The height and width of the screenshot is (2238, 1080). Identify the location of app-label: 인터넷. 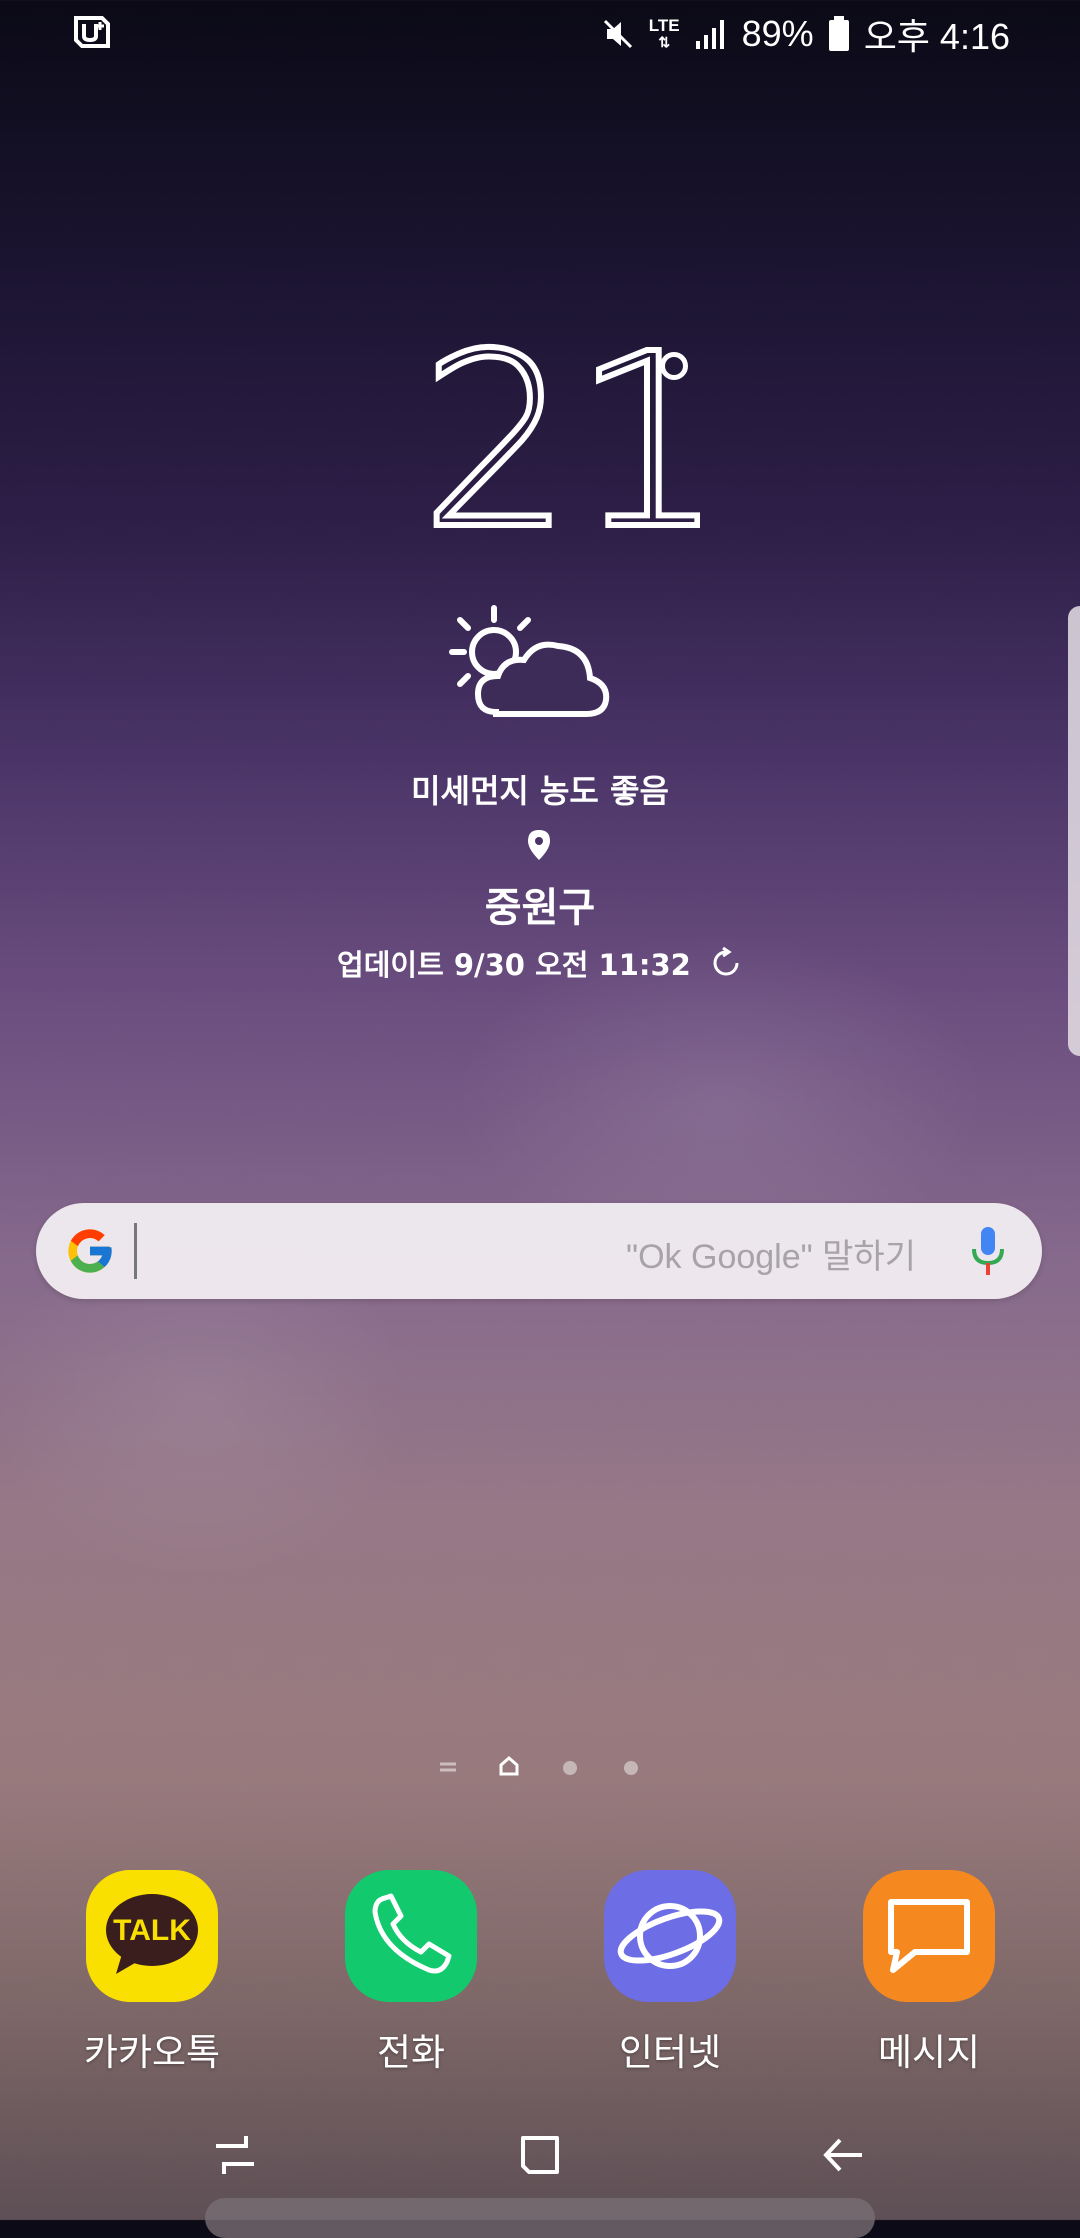
(670, 2052).